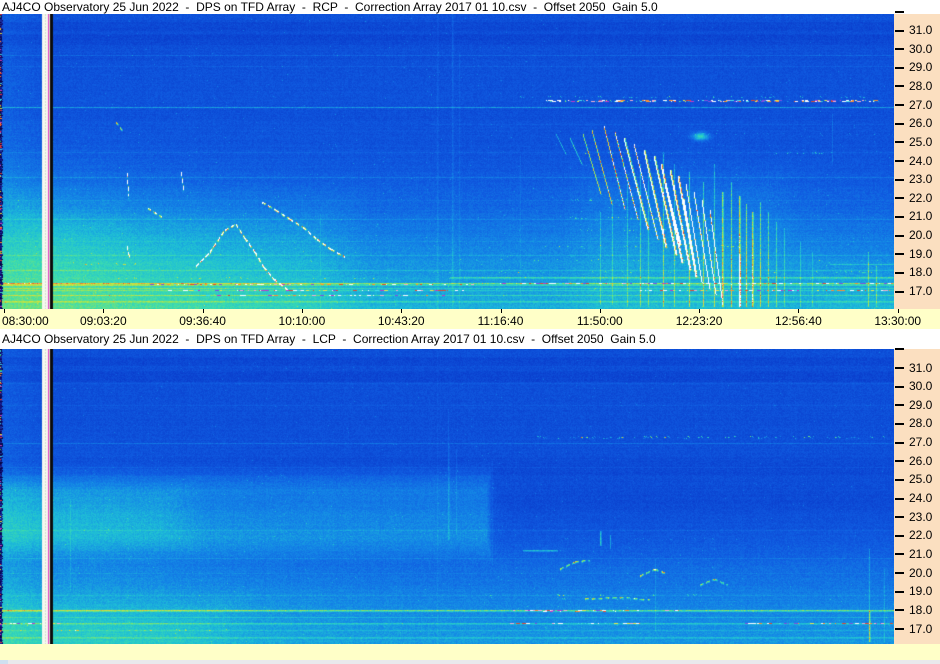  Describe the element at coordinates (302, 321) in the screenshot. I see `time-tick-label: 10:10:00` at that location.